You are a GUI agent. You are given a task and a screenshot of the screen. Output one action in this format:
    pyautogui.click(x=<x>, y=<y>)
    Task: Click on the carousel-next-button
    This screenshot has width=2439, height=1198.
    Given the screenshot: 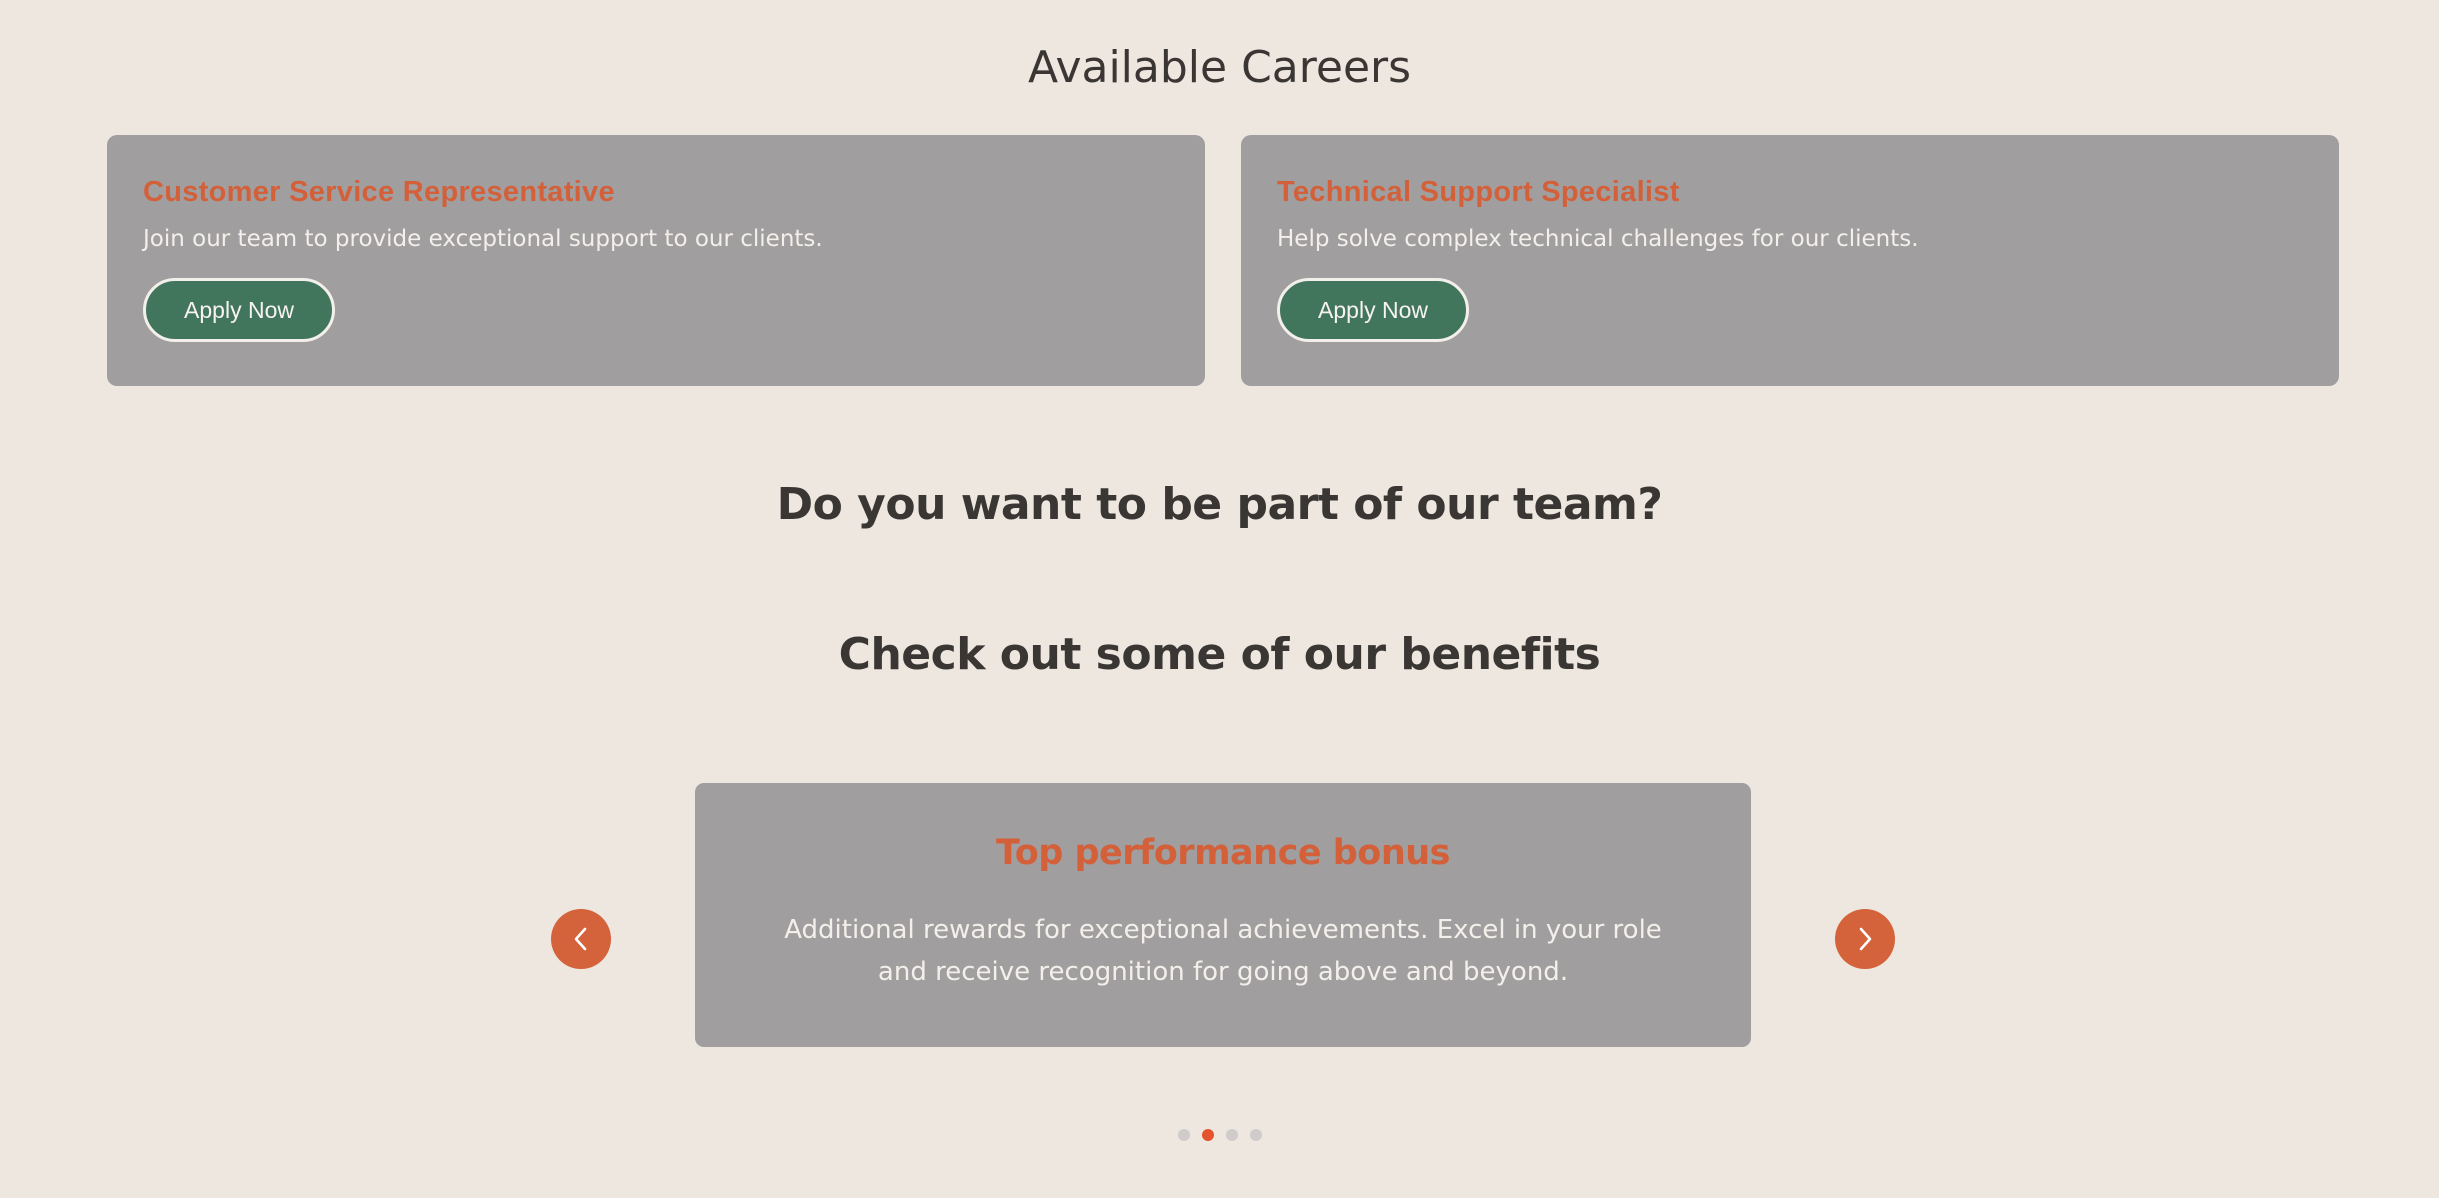 What is the action you would take?
    pyautogui.click(x=1865, y=939)
    